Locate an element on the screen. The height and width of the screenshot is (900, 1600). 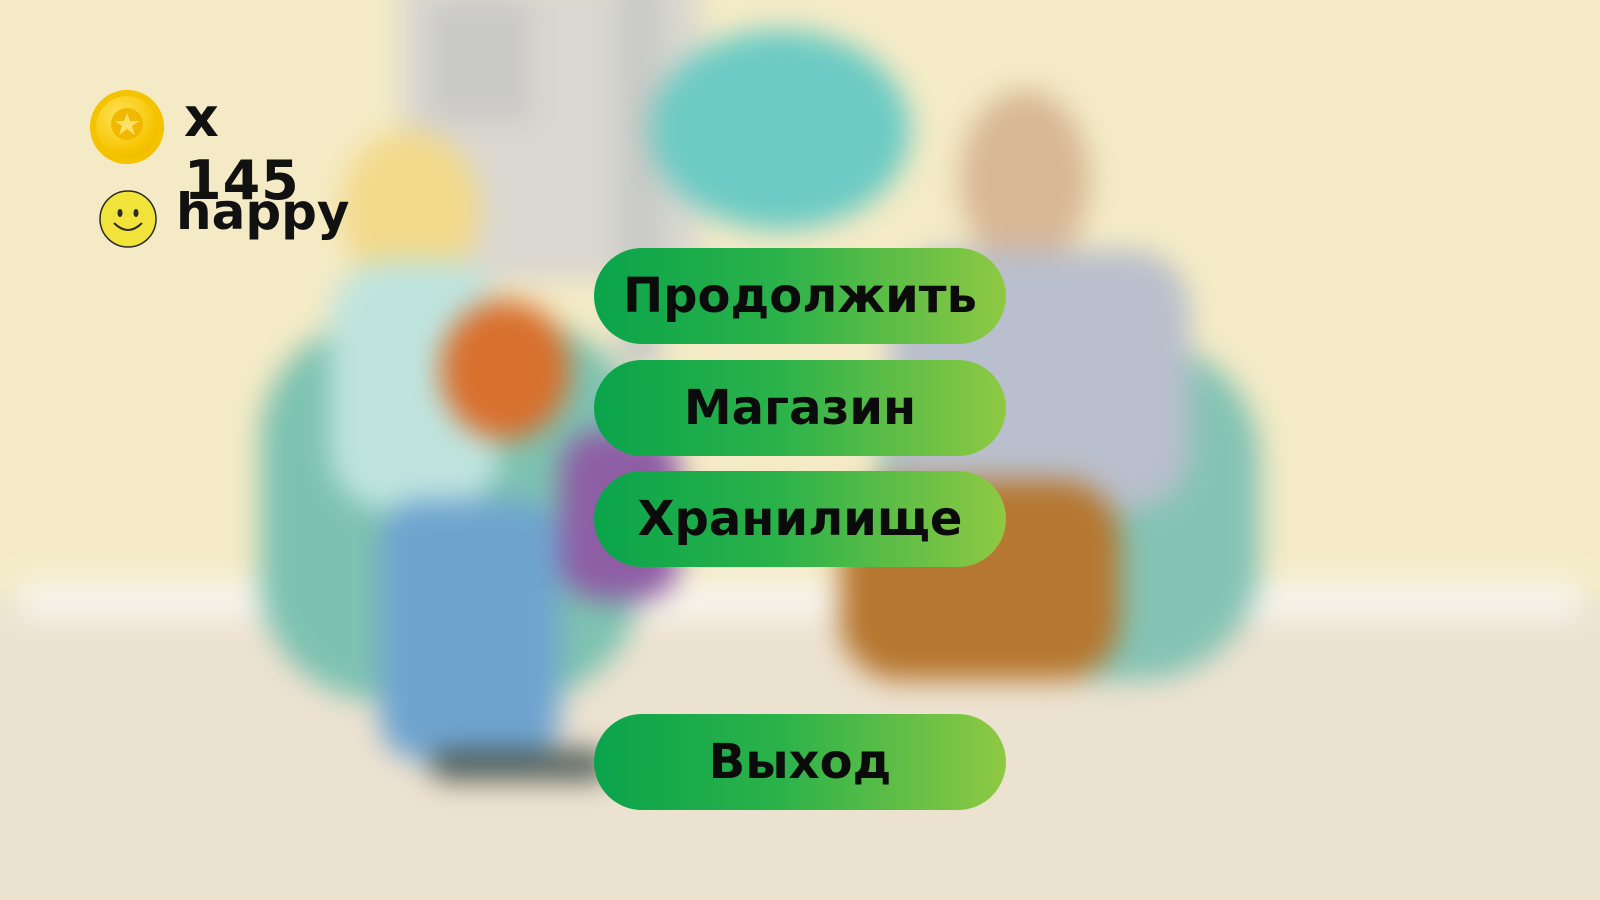
mood-label: happy is located at coordinates (263, 212).